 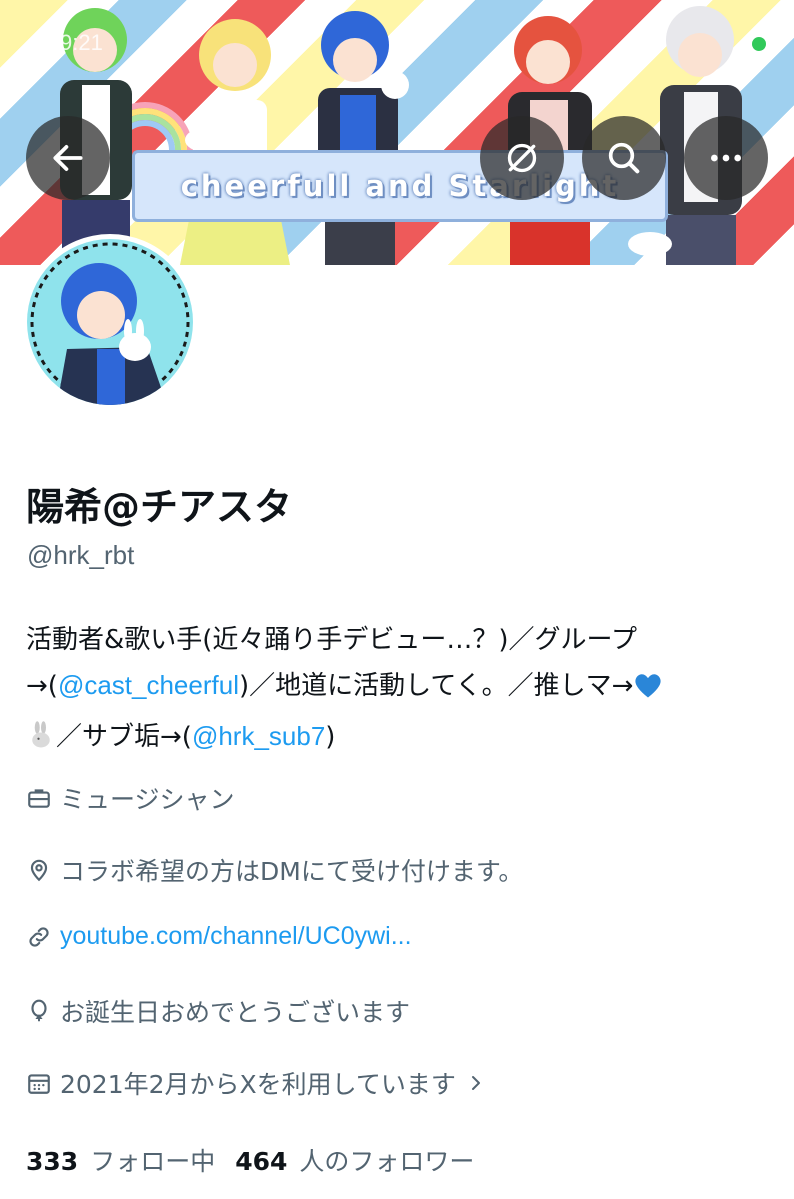 I want to click on more-horizontal-icon, so click(x=726, y=158).